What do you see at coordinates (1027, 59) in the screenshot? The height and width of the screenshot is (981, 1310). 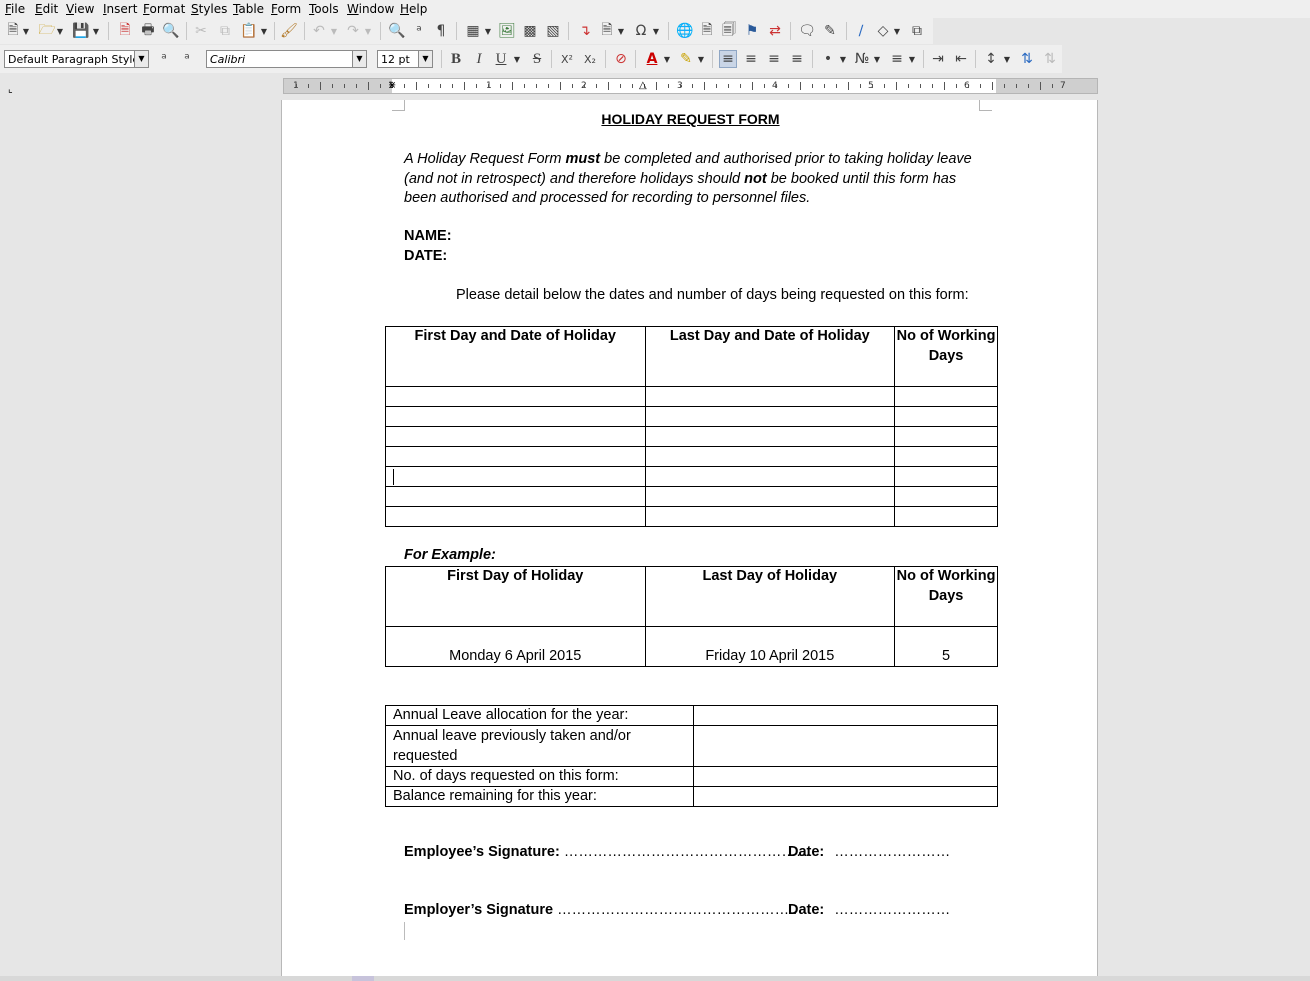 I see `increase-paragraph-spacing-icon: ⇅` at bounding box center [1027, 59].